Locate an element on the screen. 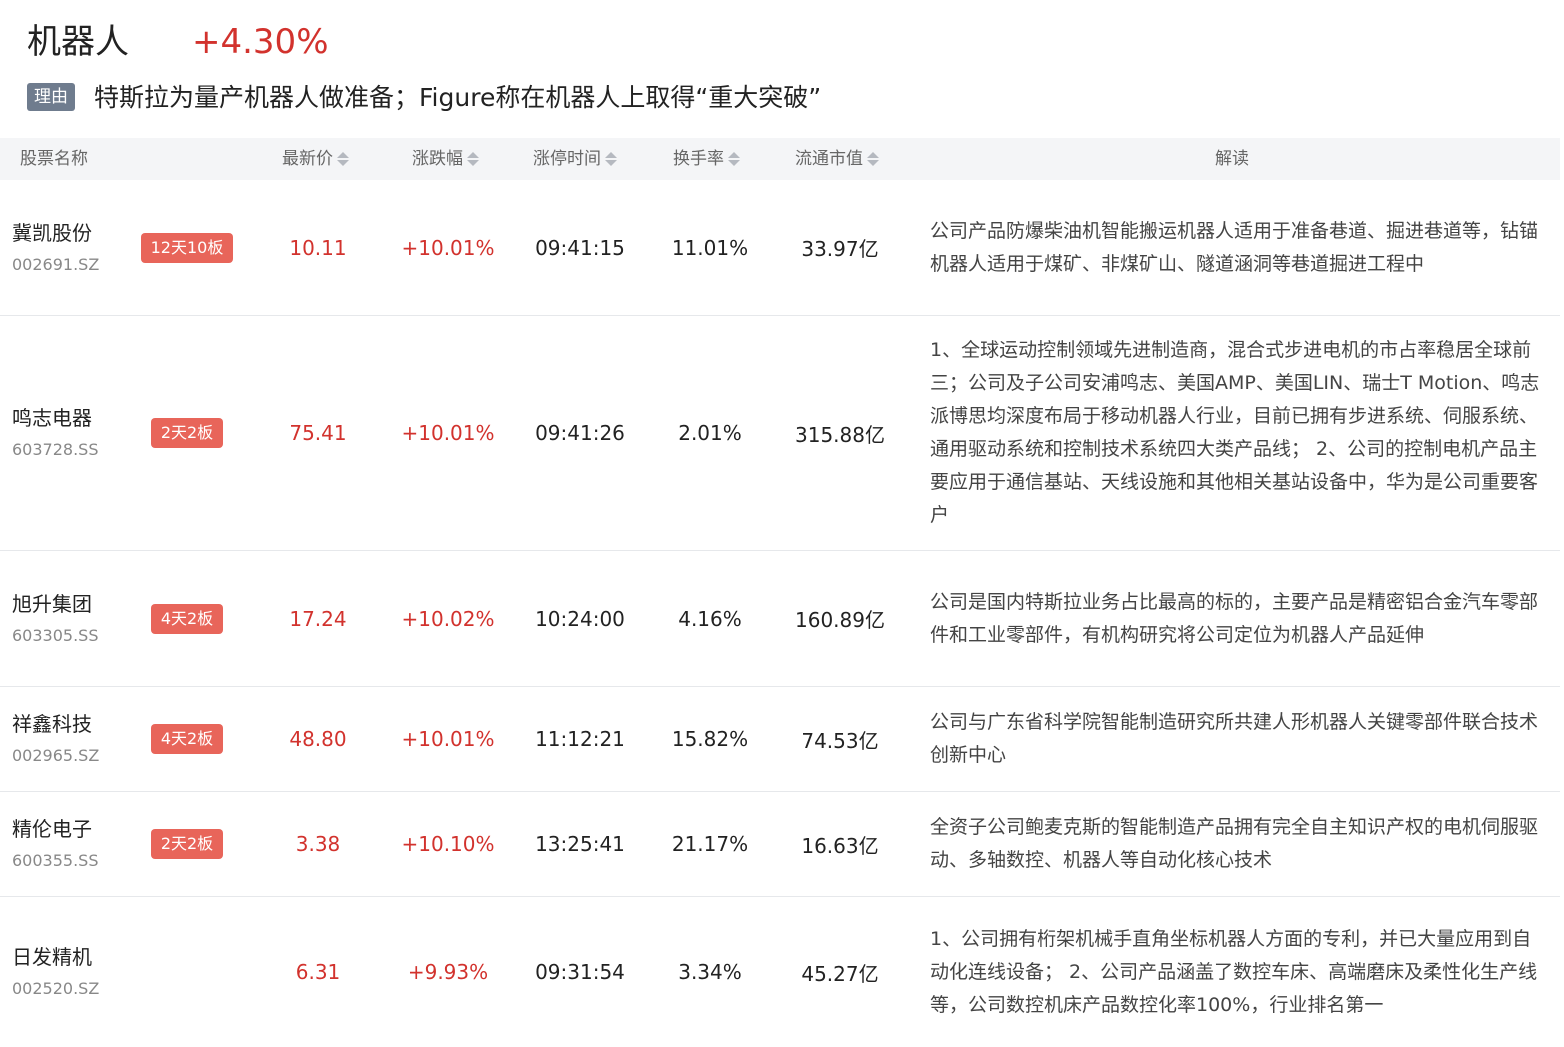  sector-change: +4.30% is located at coordinates (260, 42).